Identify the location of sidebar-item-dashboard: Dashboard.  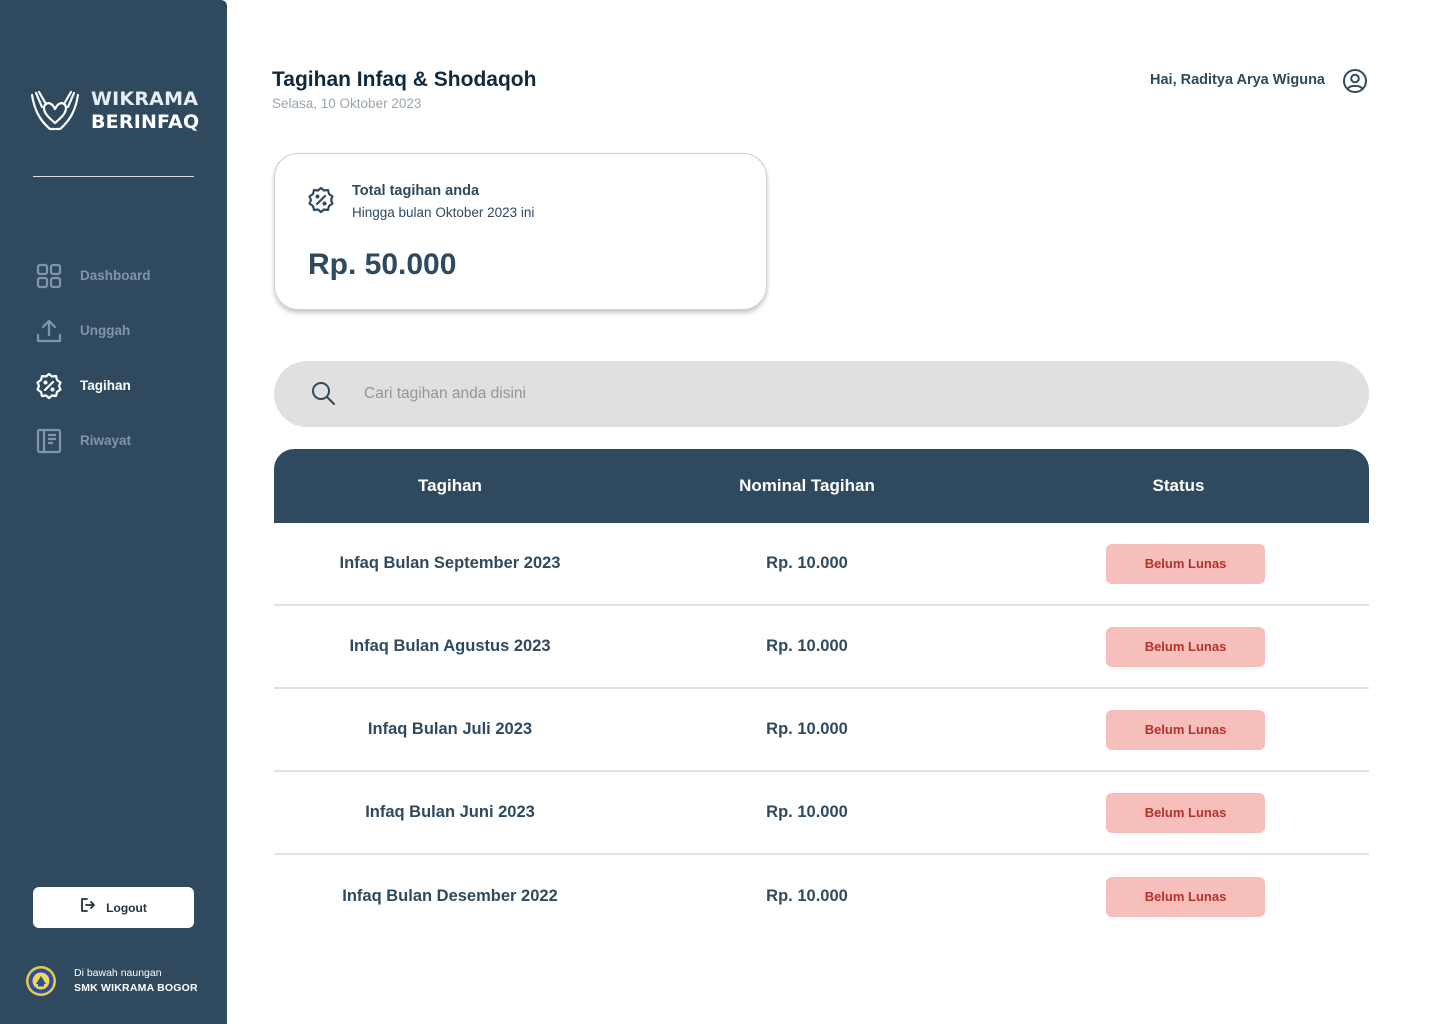
(125, 275).